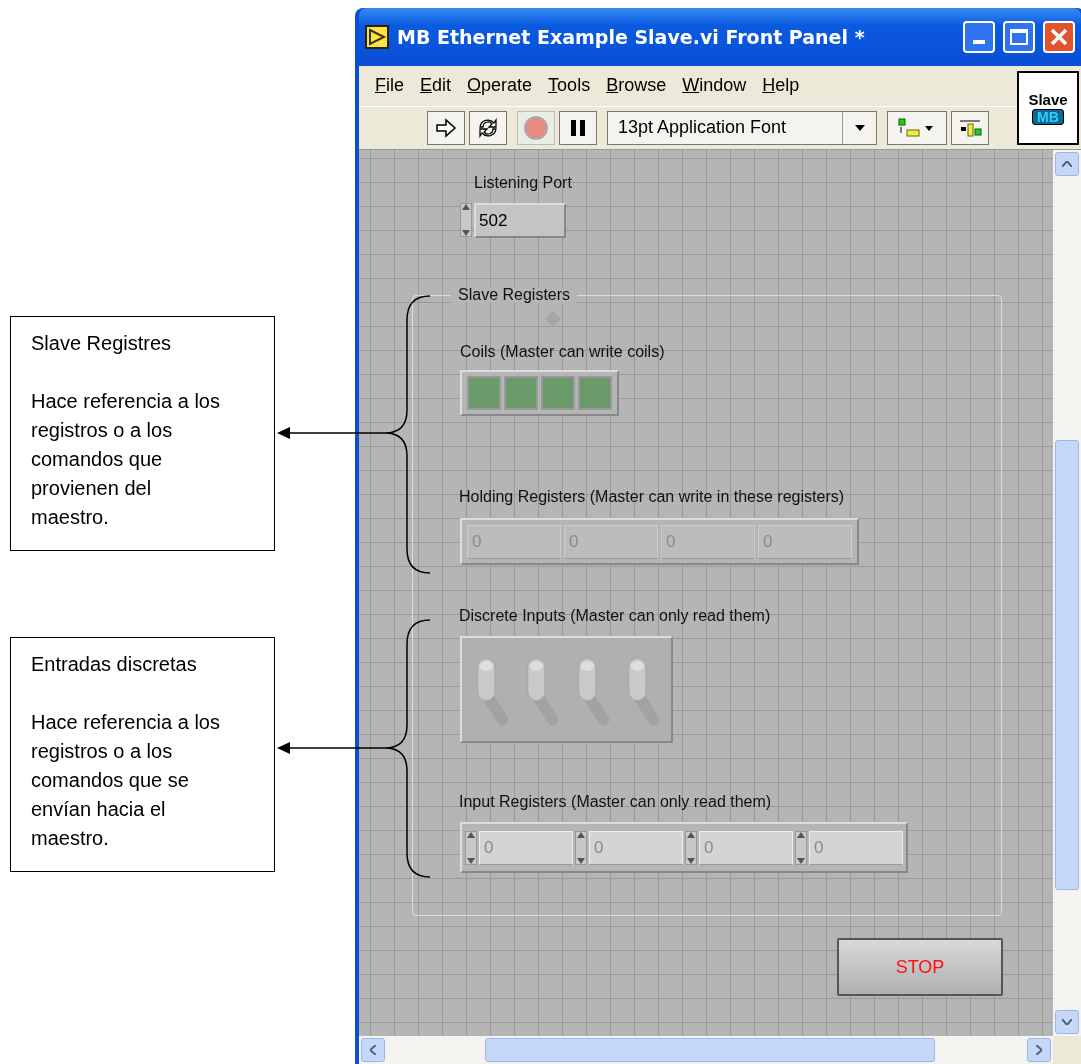 This screenshot has height=1064, width=1081. I want to click on annotation-title: Slave Registres, so click(102, 343).